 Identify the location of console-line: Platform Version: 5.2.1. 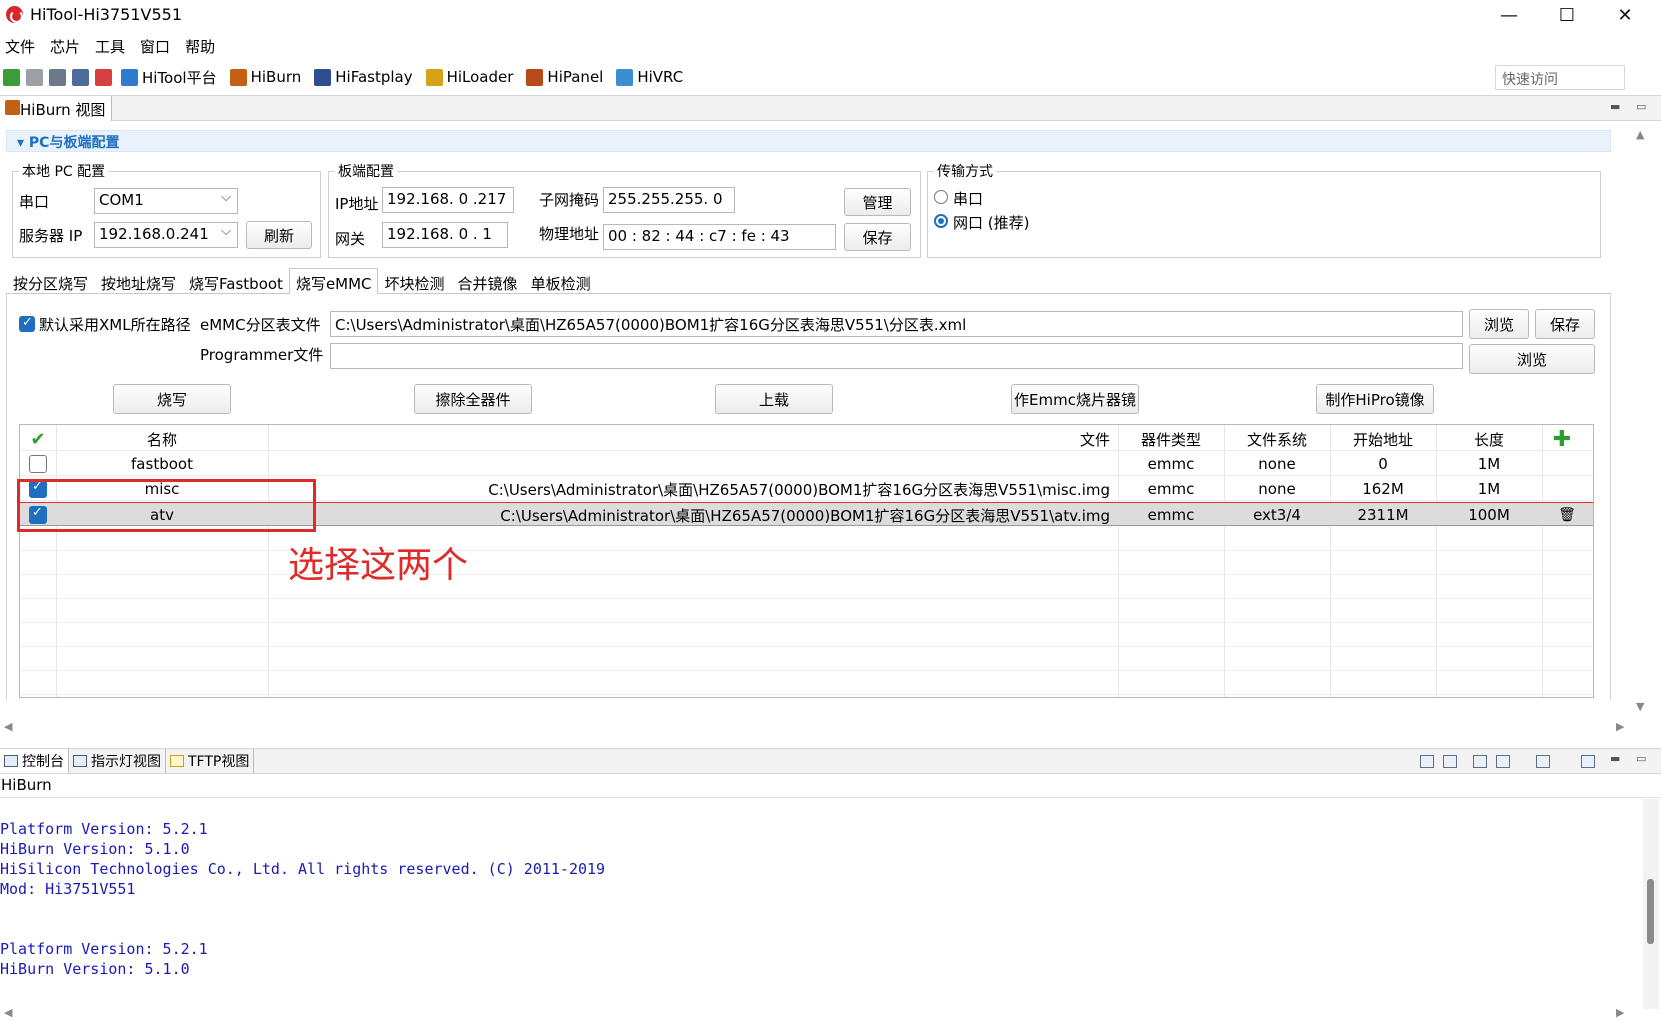
(104, 949).